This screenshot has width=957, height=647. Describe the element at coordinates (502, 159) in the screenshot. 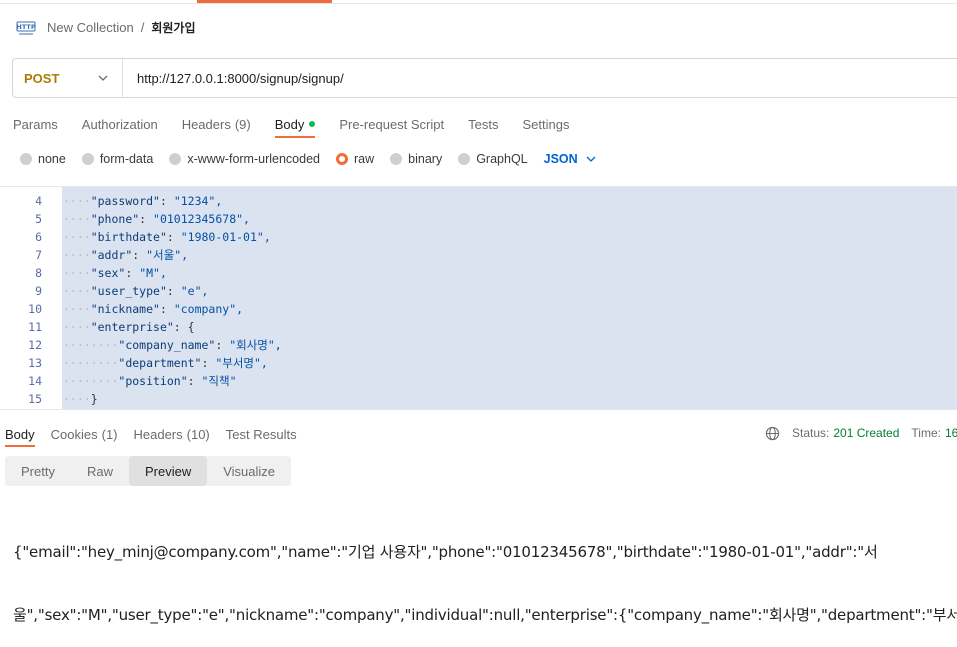

I see `radio-label: GraphQL` at that location.